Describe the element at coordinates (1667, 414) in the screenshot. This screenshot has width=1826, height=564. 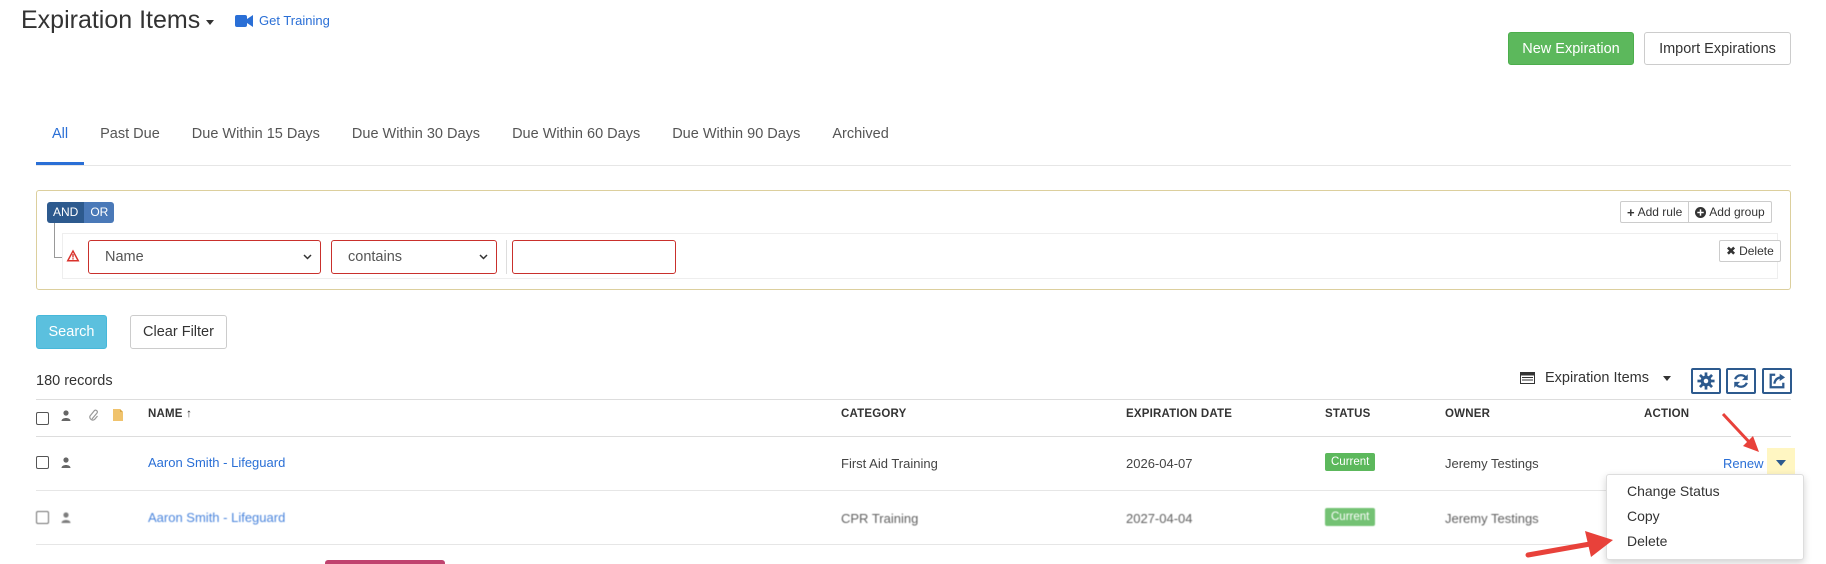
I see `column-header-action: ACTION` at that location.